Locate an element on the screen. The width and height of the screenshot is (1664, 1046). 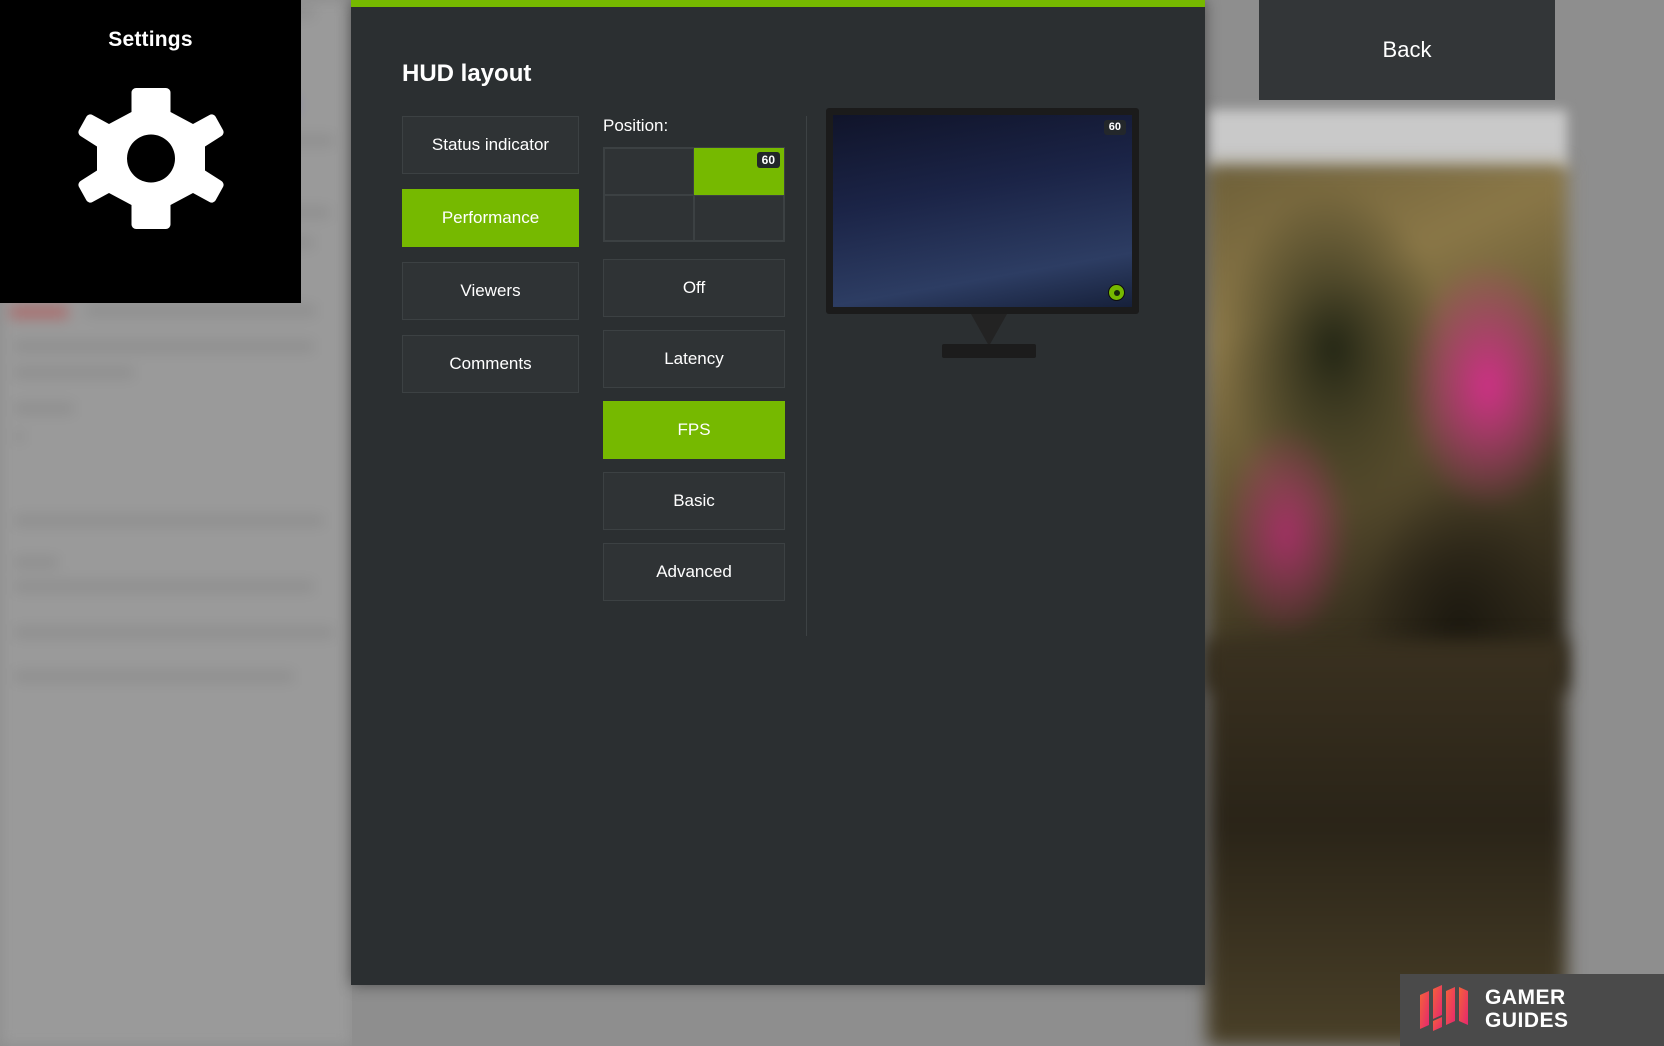
position-grid: 60 is located at coordinates (694, 194).